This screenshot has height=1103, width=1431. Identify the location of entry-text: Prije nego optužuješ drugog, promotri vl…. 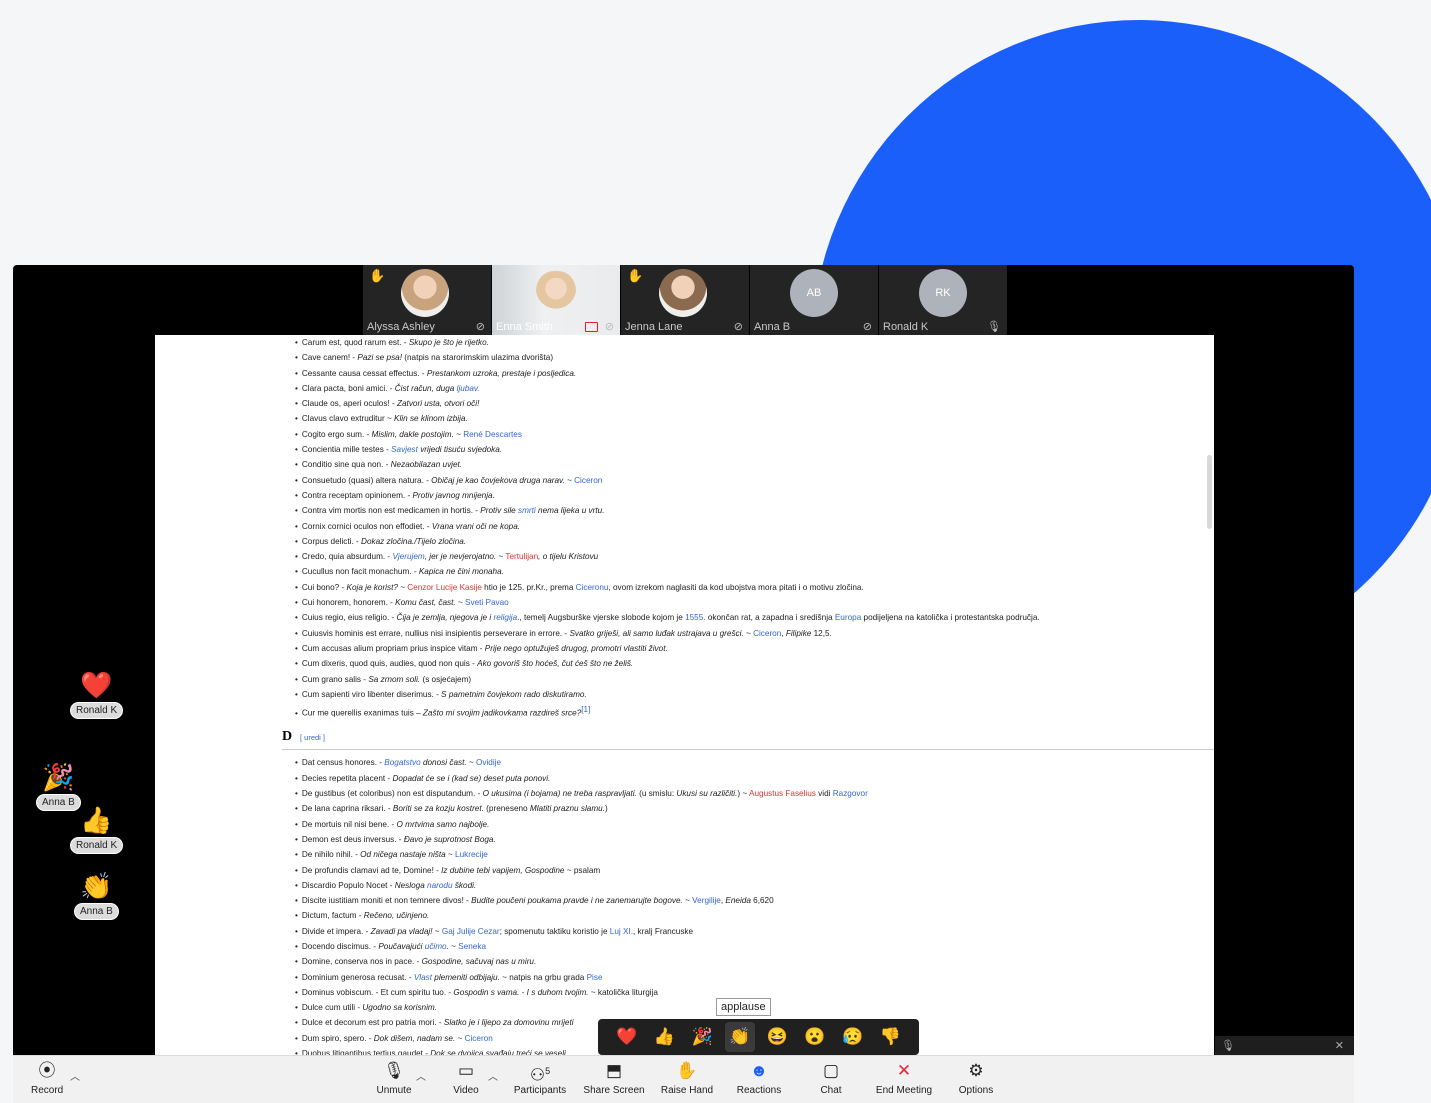
(576, 648).